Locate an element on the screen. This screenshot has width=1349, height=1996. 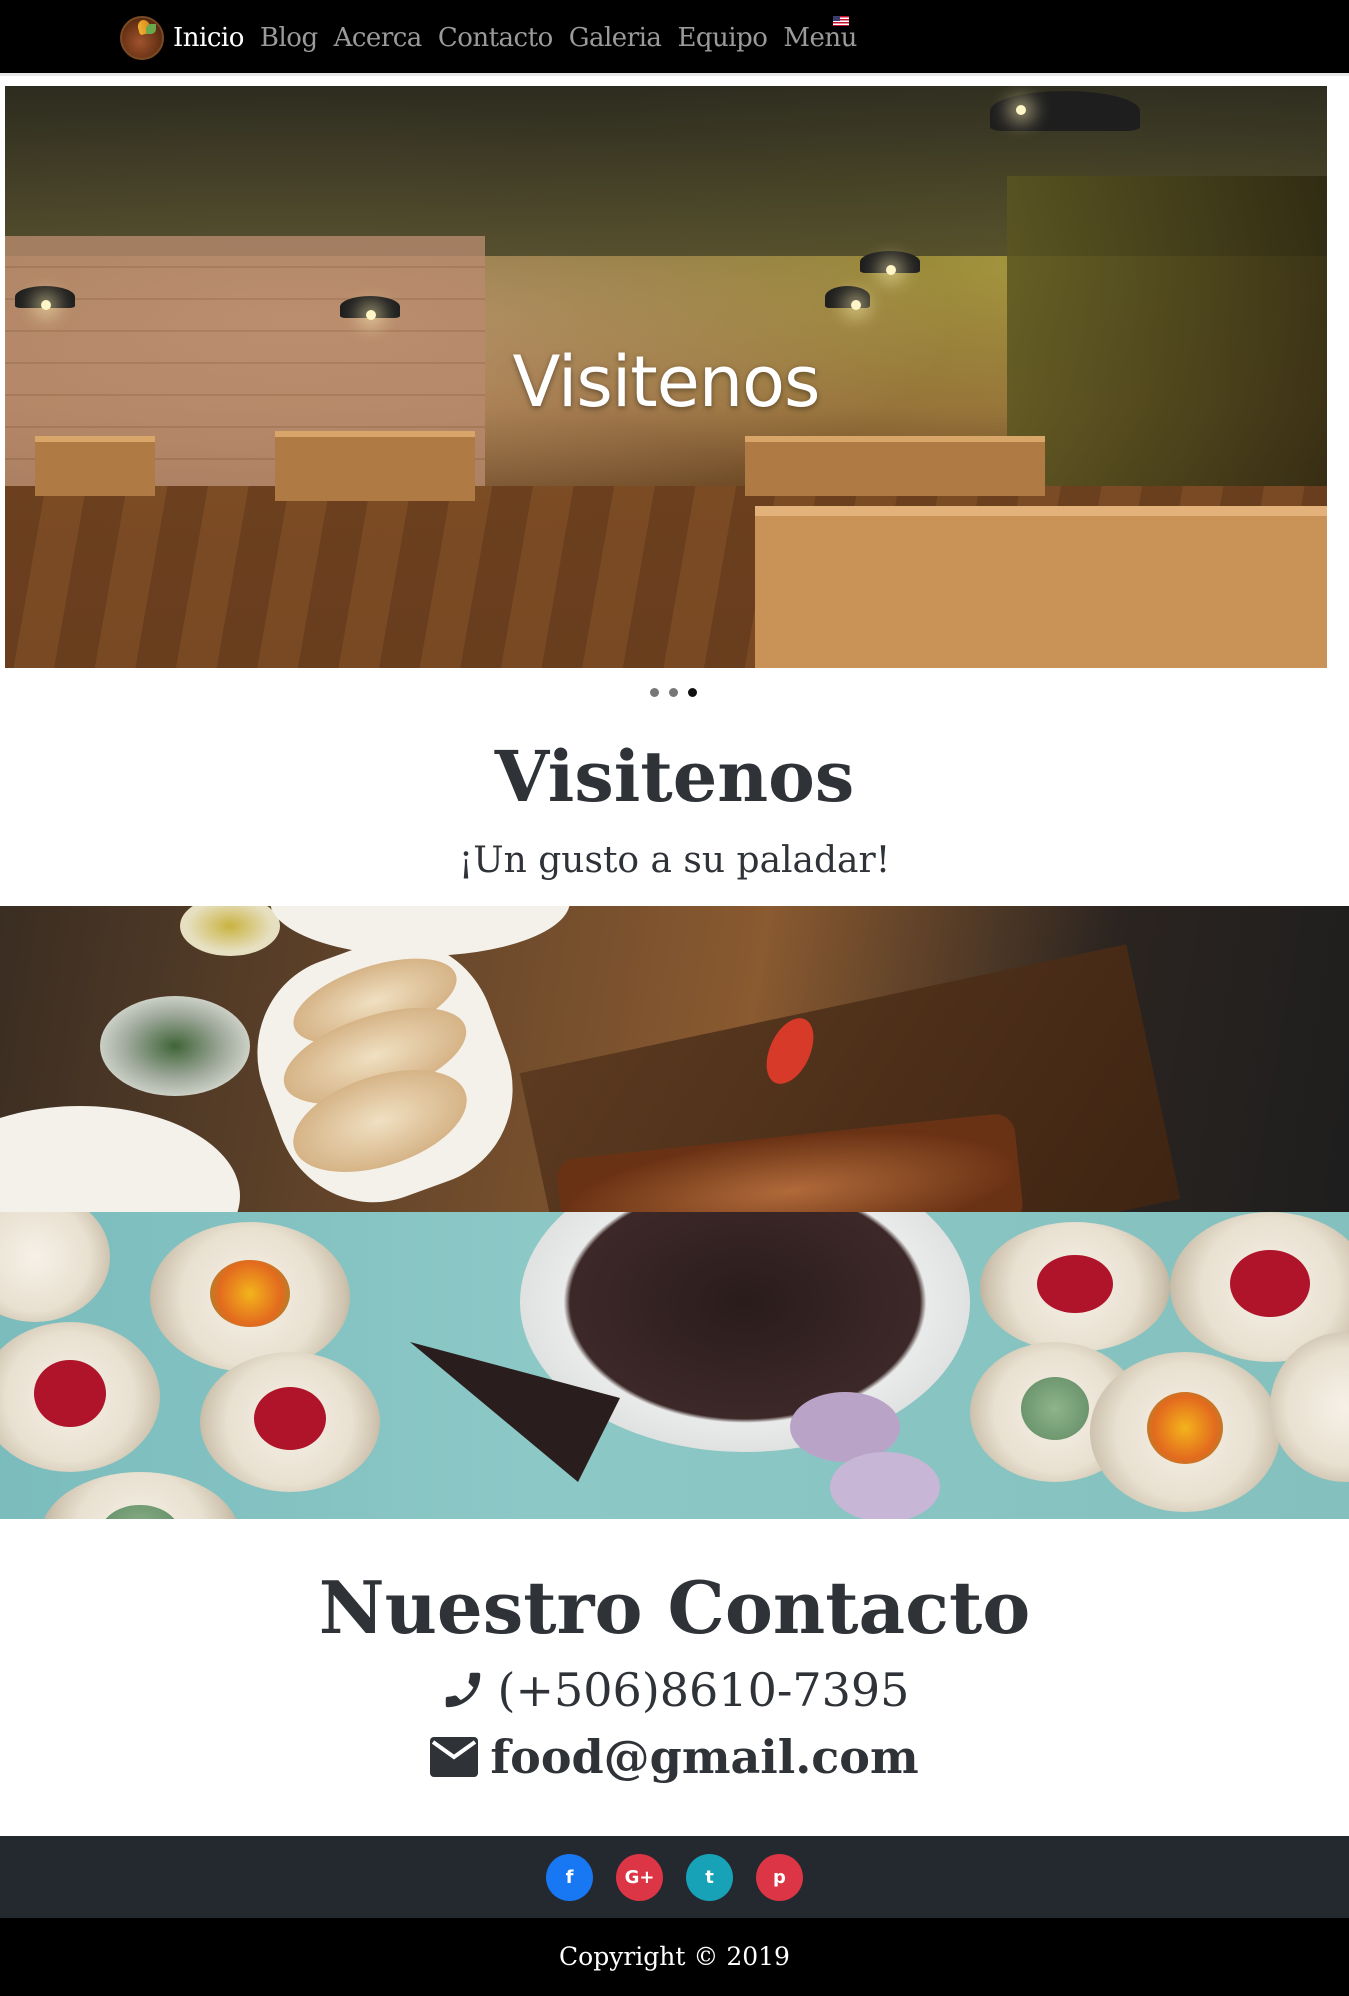
social-footer: f G+ t p is located at coordinates (674, 1877).